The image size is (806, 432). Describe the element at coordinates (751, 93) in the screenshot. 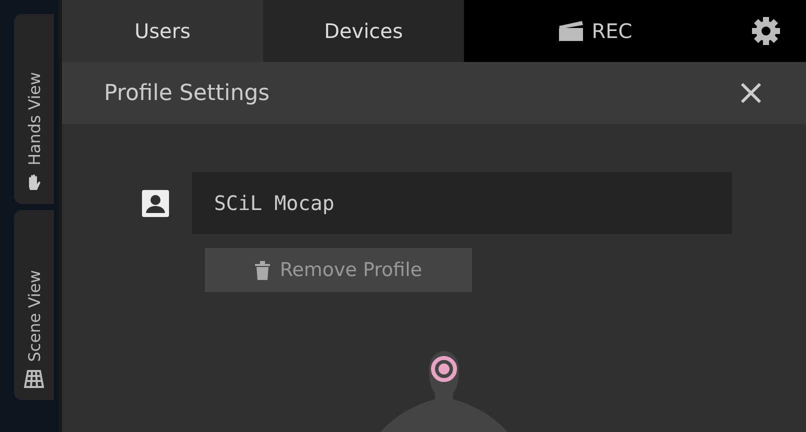

I see `close-icon` at that location.